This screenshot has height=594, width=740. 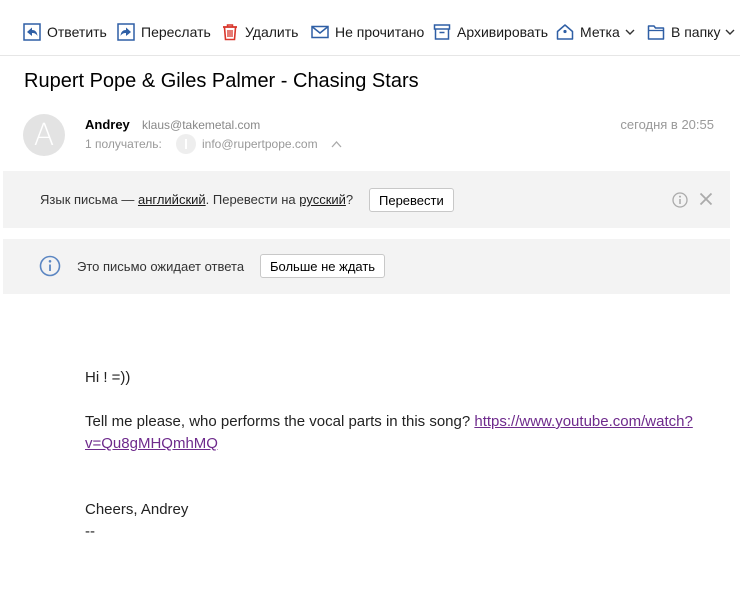 I want to click on reply-button: Ответить, so click(x=65, y=32).